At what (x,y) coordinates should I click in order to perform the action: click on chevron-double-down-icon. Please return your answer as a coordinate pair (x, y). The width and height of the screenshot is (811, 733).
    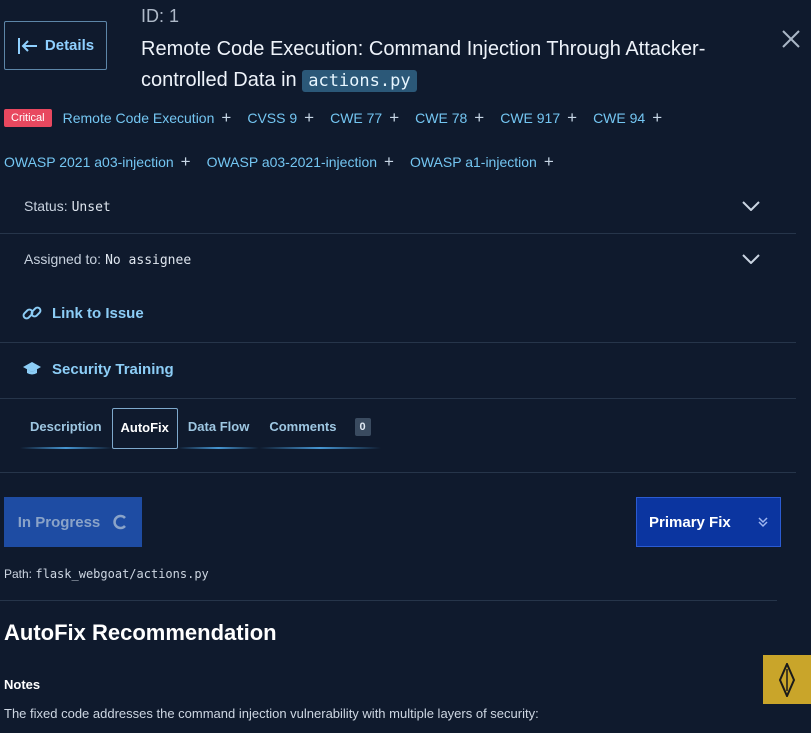
    Looking at the image, I should click on (763, 522).